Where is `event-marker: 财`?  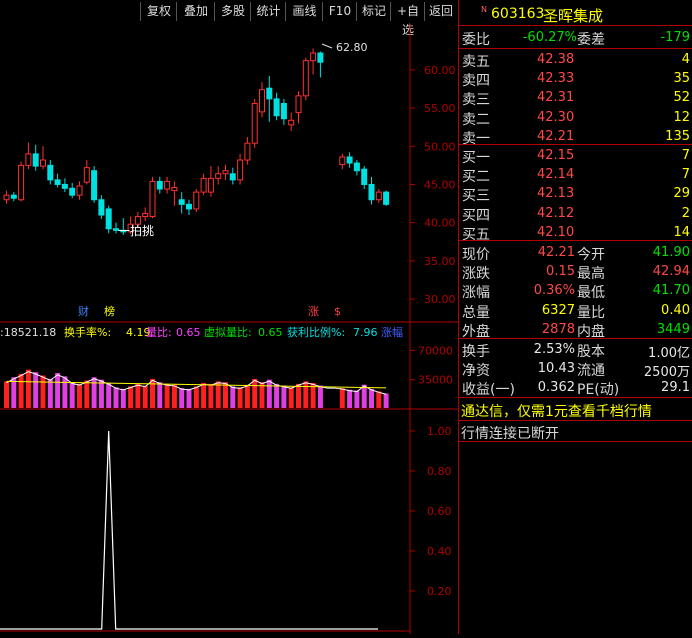 event-marker: 财 is located at coordinates (83, 311).